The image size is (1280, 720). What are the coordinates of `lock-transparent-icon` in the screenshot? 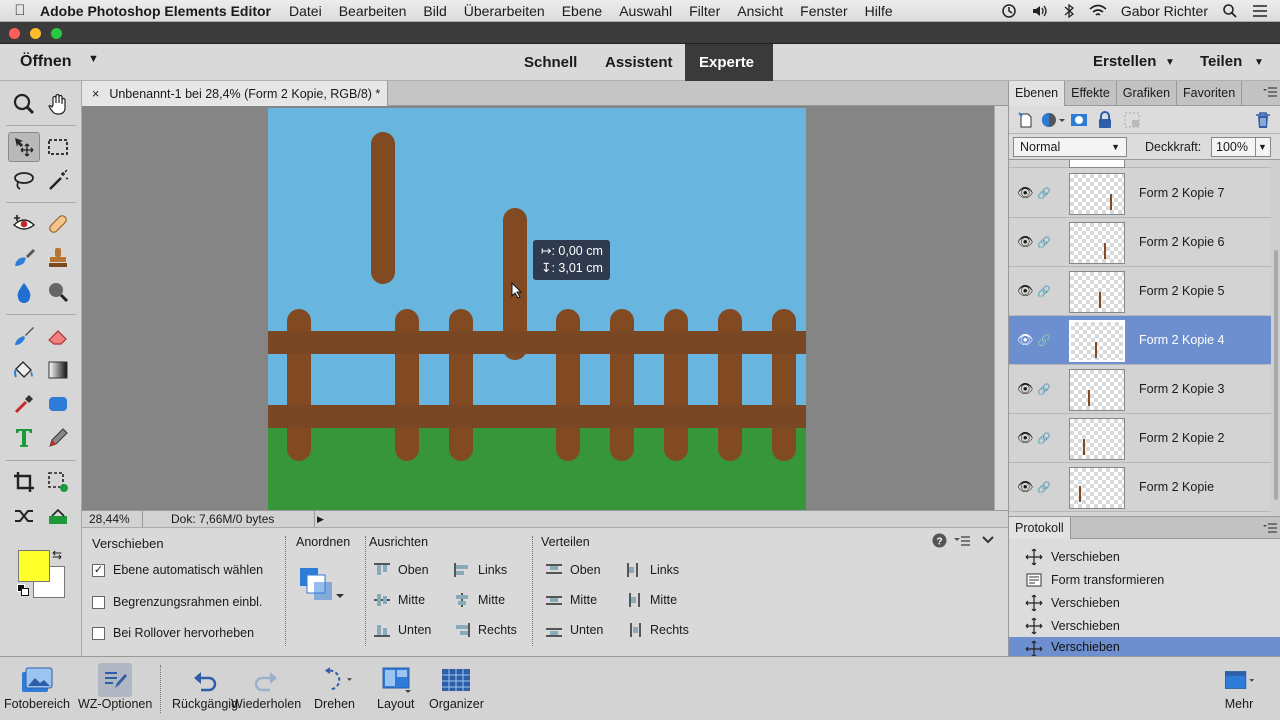 It's located at (1132, 120).